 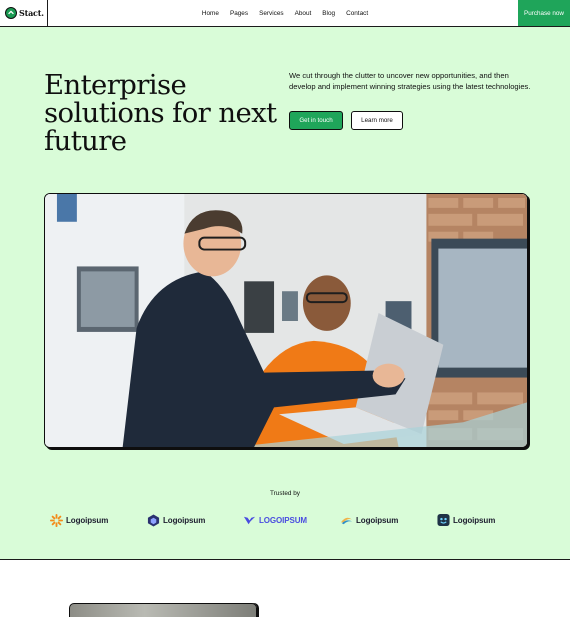 What do you see at coordinates (249, 520) in the screenshot?
I see `wing-icon` at bounding box center [249, 520].